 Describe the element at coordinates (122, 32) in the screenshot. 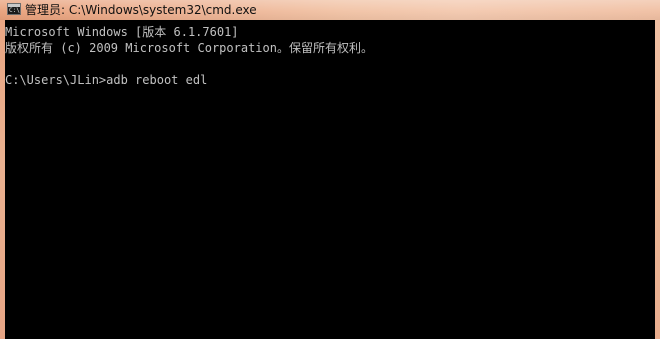

I see `console-line-version: Microsoft Windows [版本 6.1.7601]` at that location.